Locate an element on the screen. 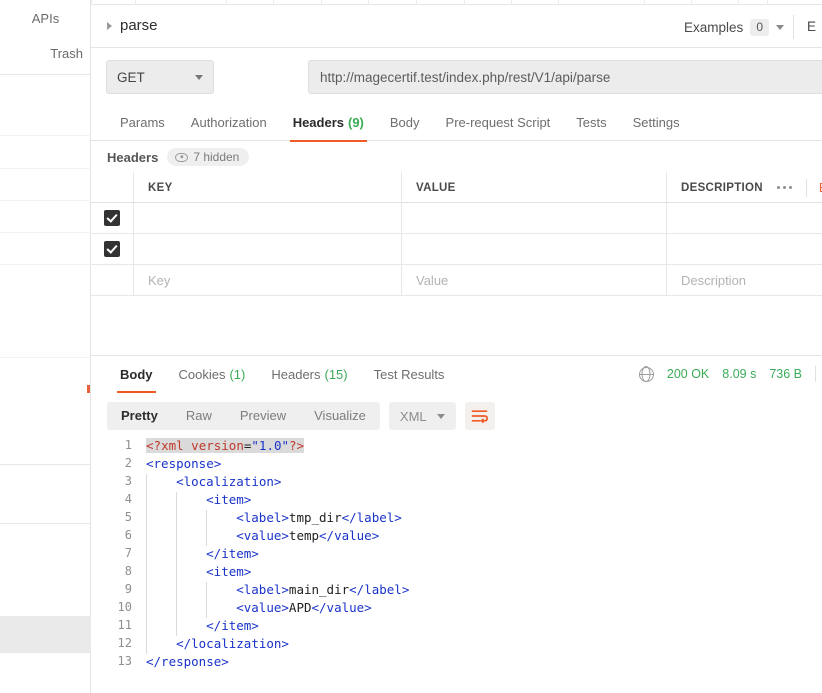  line-number: 6 is located at coordinates (128, 535).